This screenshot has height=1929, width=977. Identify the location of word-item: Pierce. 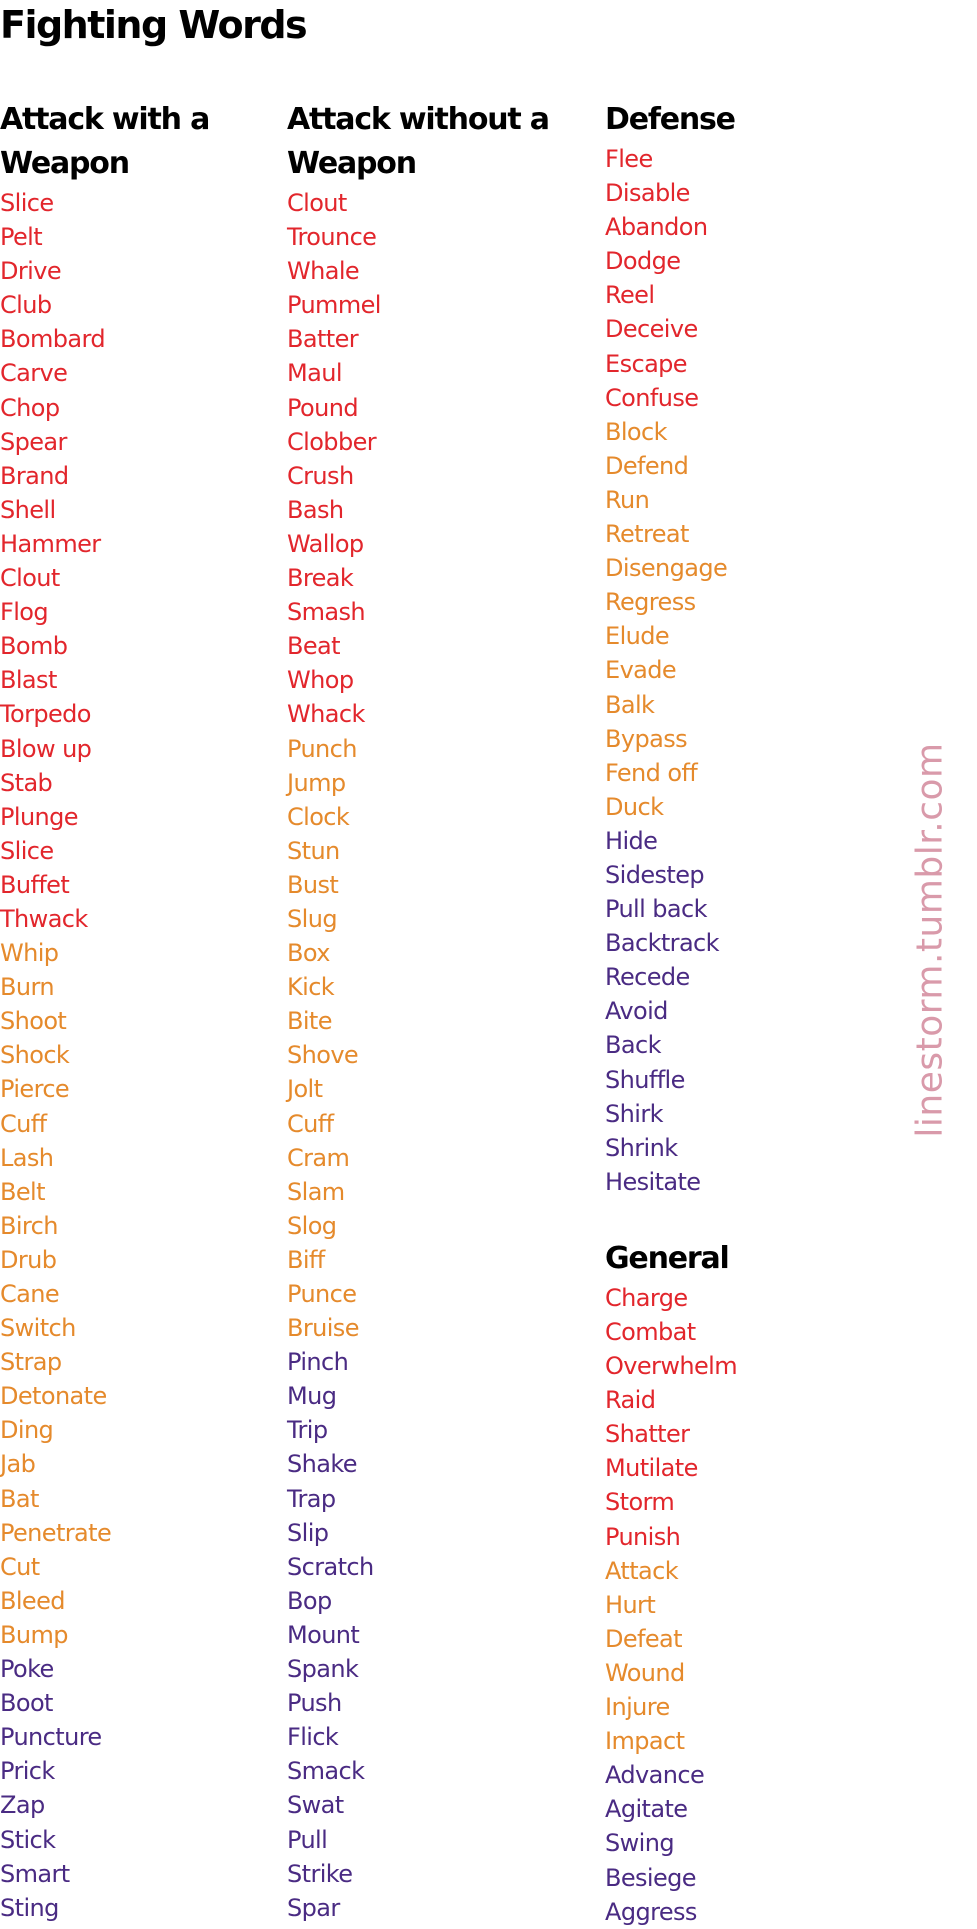
(35, 1089).